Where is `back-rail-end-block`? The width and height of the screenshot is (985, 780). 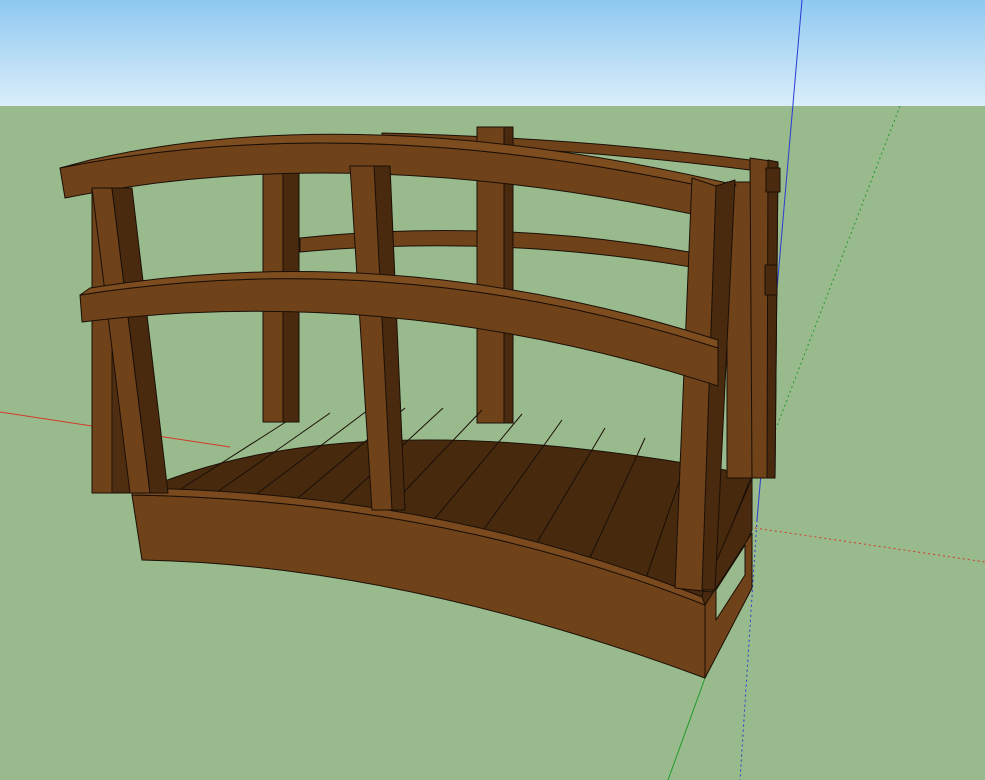 back-rail-end-block is located at coordinates (771, 280).